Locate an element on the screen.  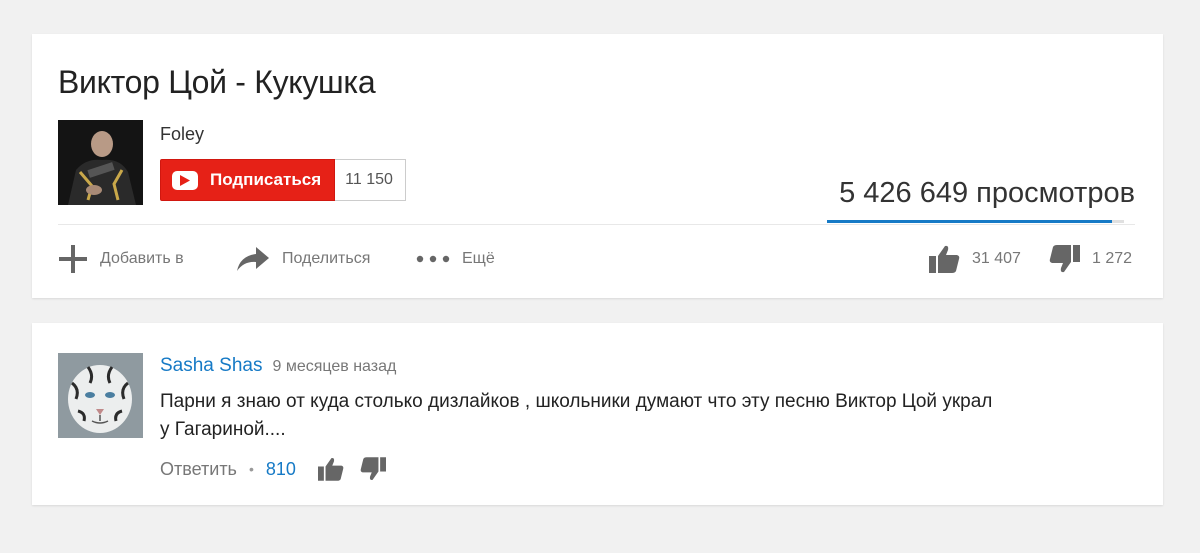
channel-avatar is located at coordinates (100, 162).